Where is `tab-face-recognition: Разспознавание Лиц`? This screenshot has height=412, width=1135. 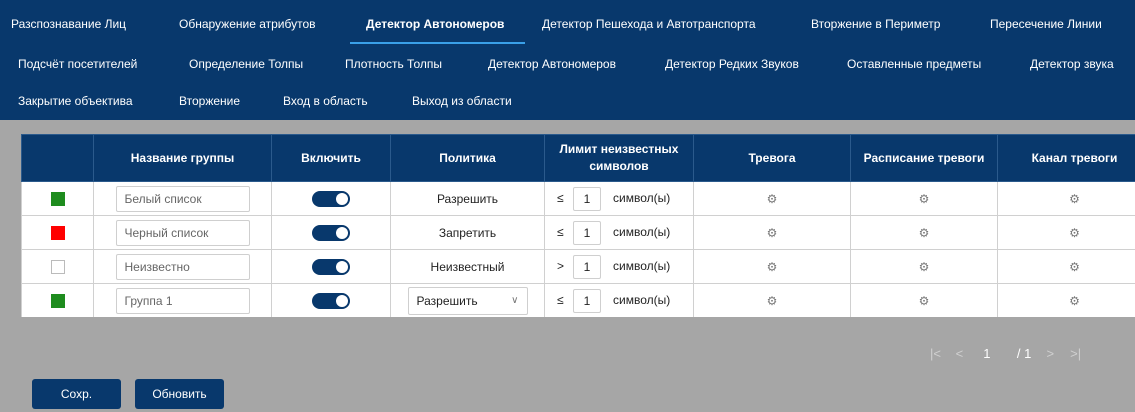 tab-face-recognition: Разспознавание Лиц is located at coordinates (68, 24).